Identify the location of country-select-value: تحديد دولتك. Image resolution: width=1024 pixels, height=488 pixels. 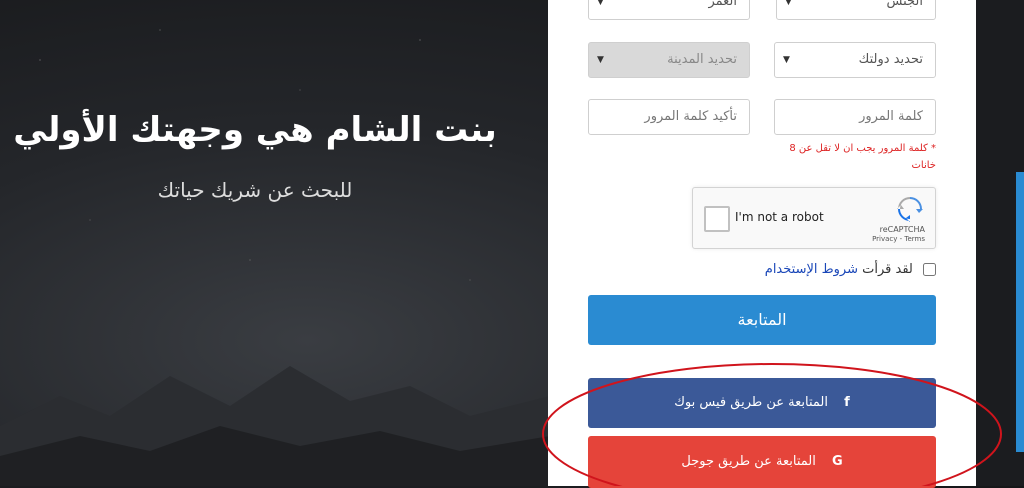
(890, 59).